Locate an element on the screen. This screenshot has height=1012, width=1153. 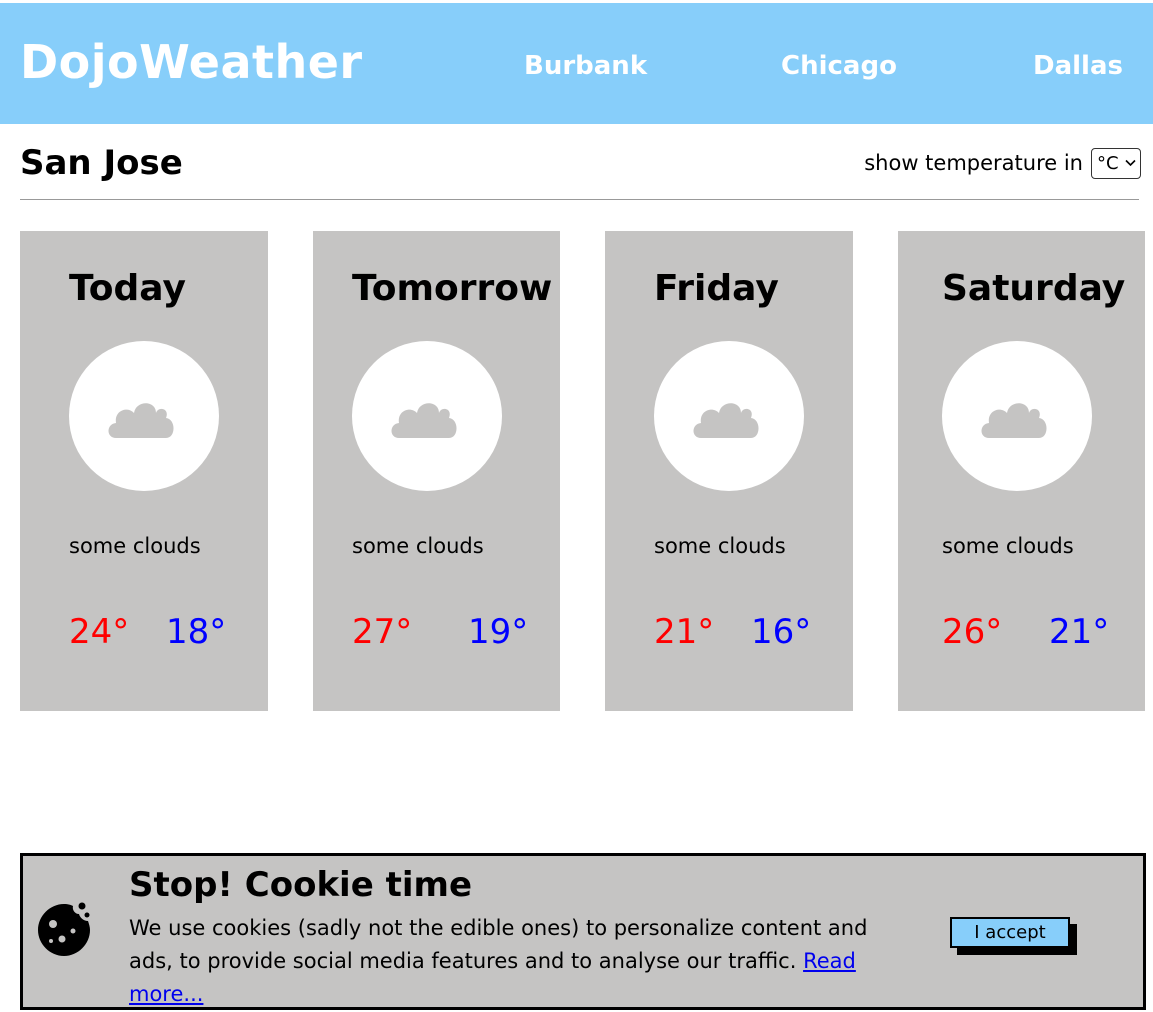
card-day: Saturday is located at coordinates (1034, 288).